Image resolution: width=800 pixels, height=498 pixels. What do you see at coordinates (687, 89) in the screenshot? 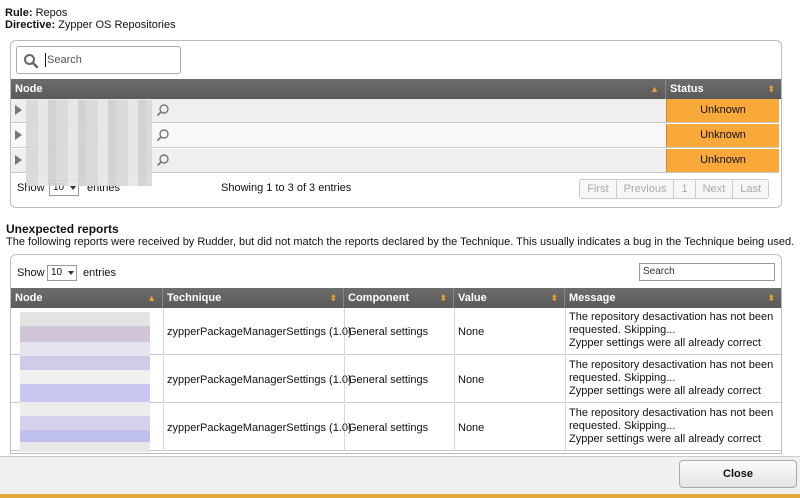
I see `column-header-status-label: Status` at bounding box center [687, 89].